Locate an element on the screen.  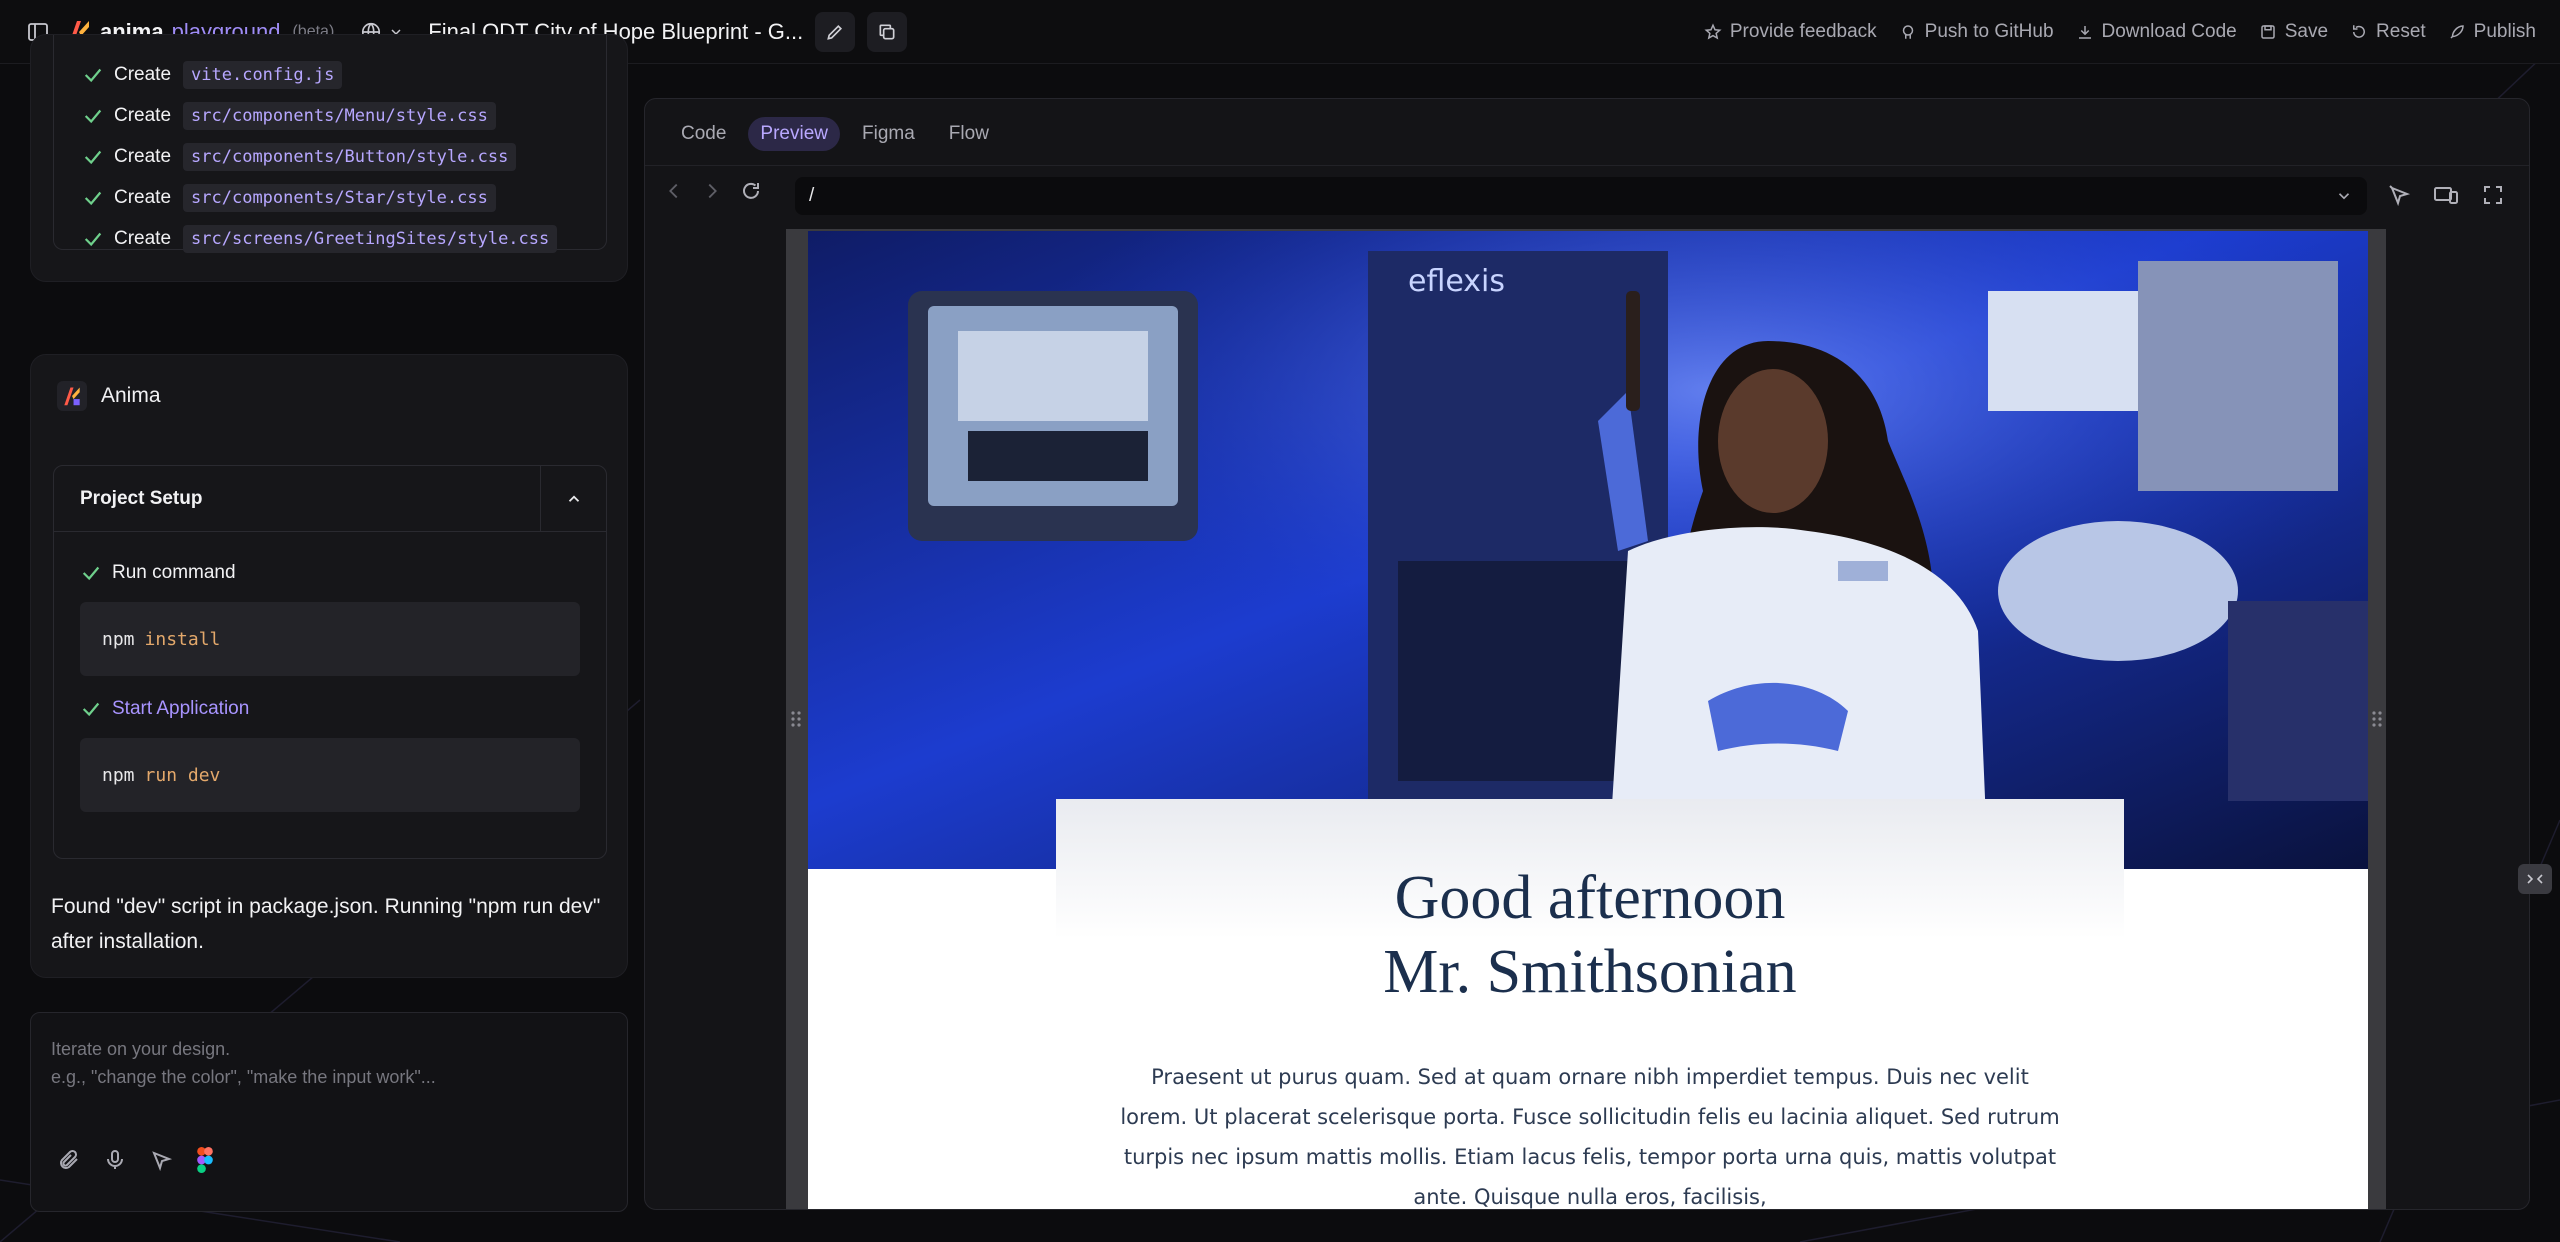
save-button: Save is located at coordinates (2293, 32).